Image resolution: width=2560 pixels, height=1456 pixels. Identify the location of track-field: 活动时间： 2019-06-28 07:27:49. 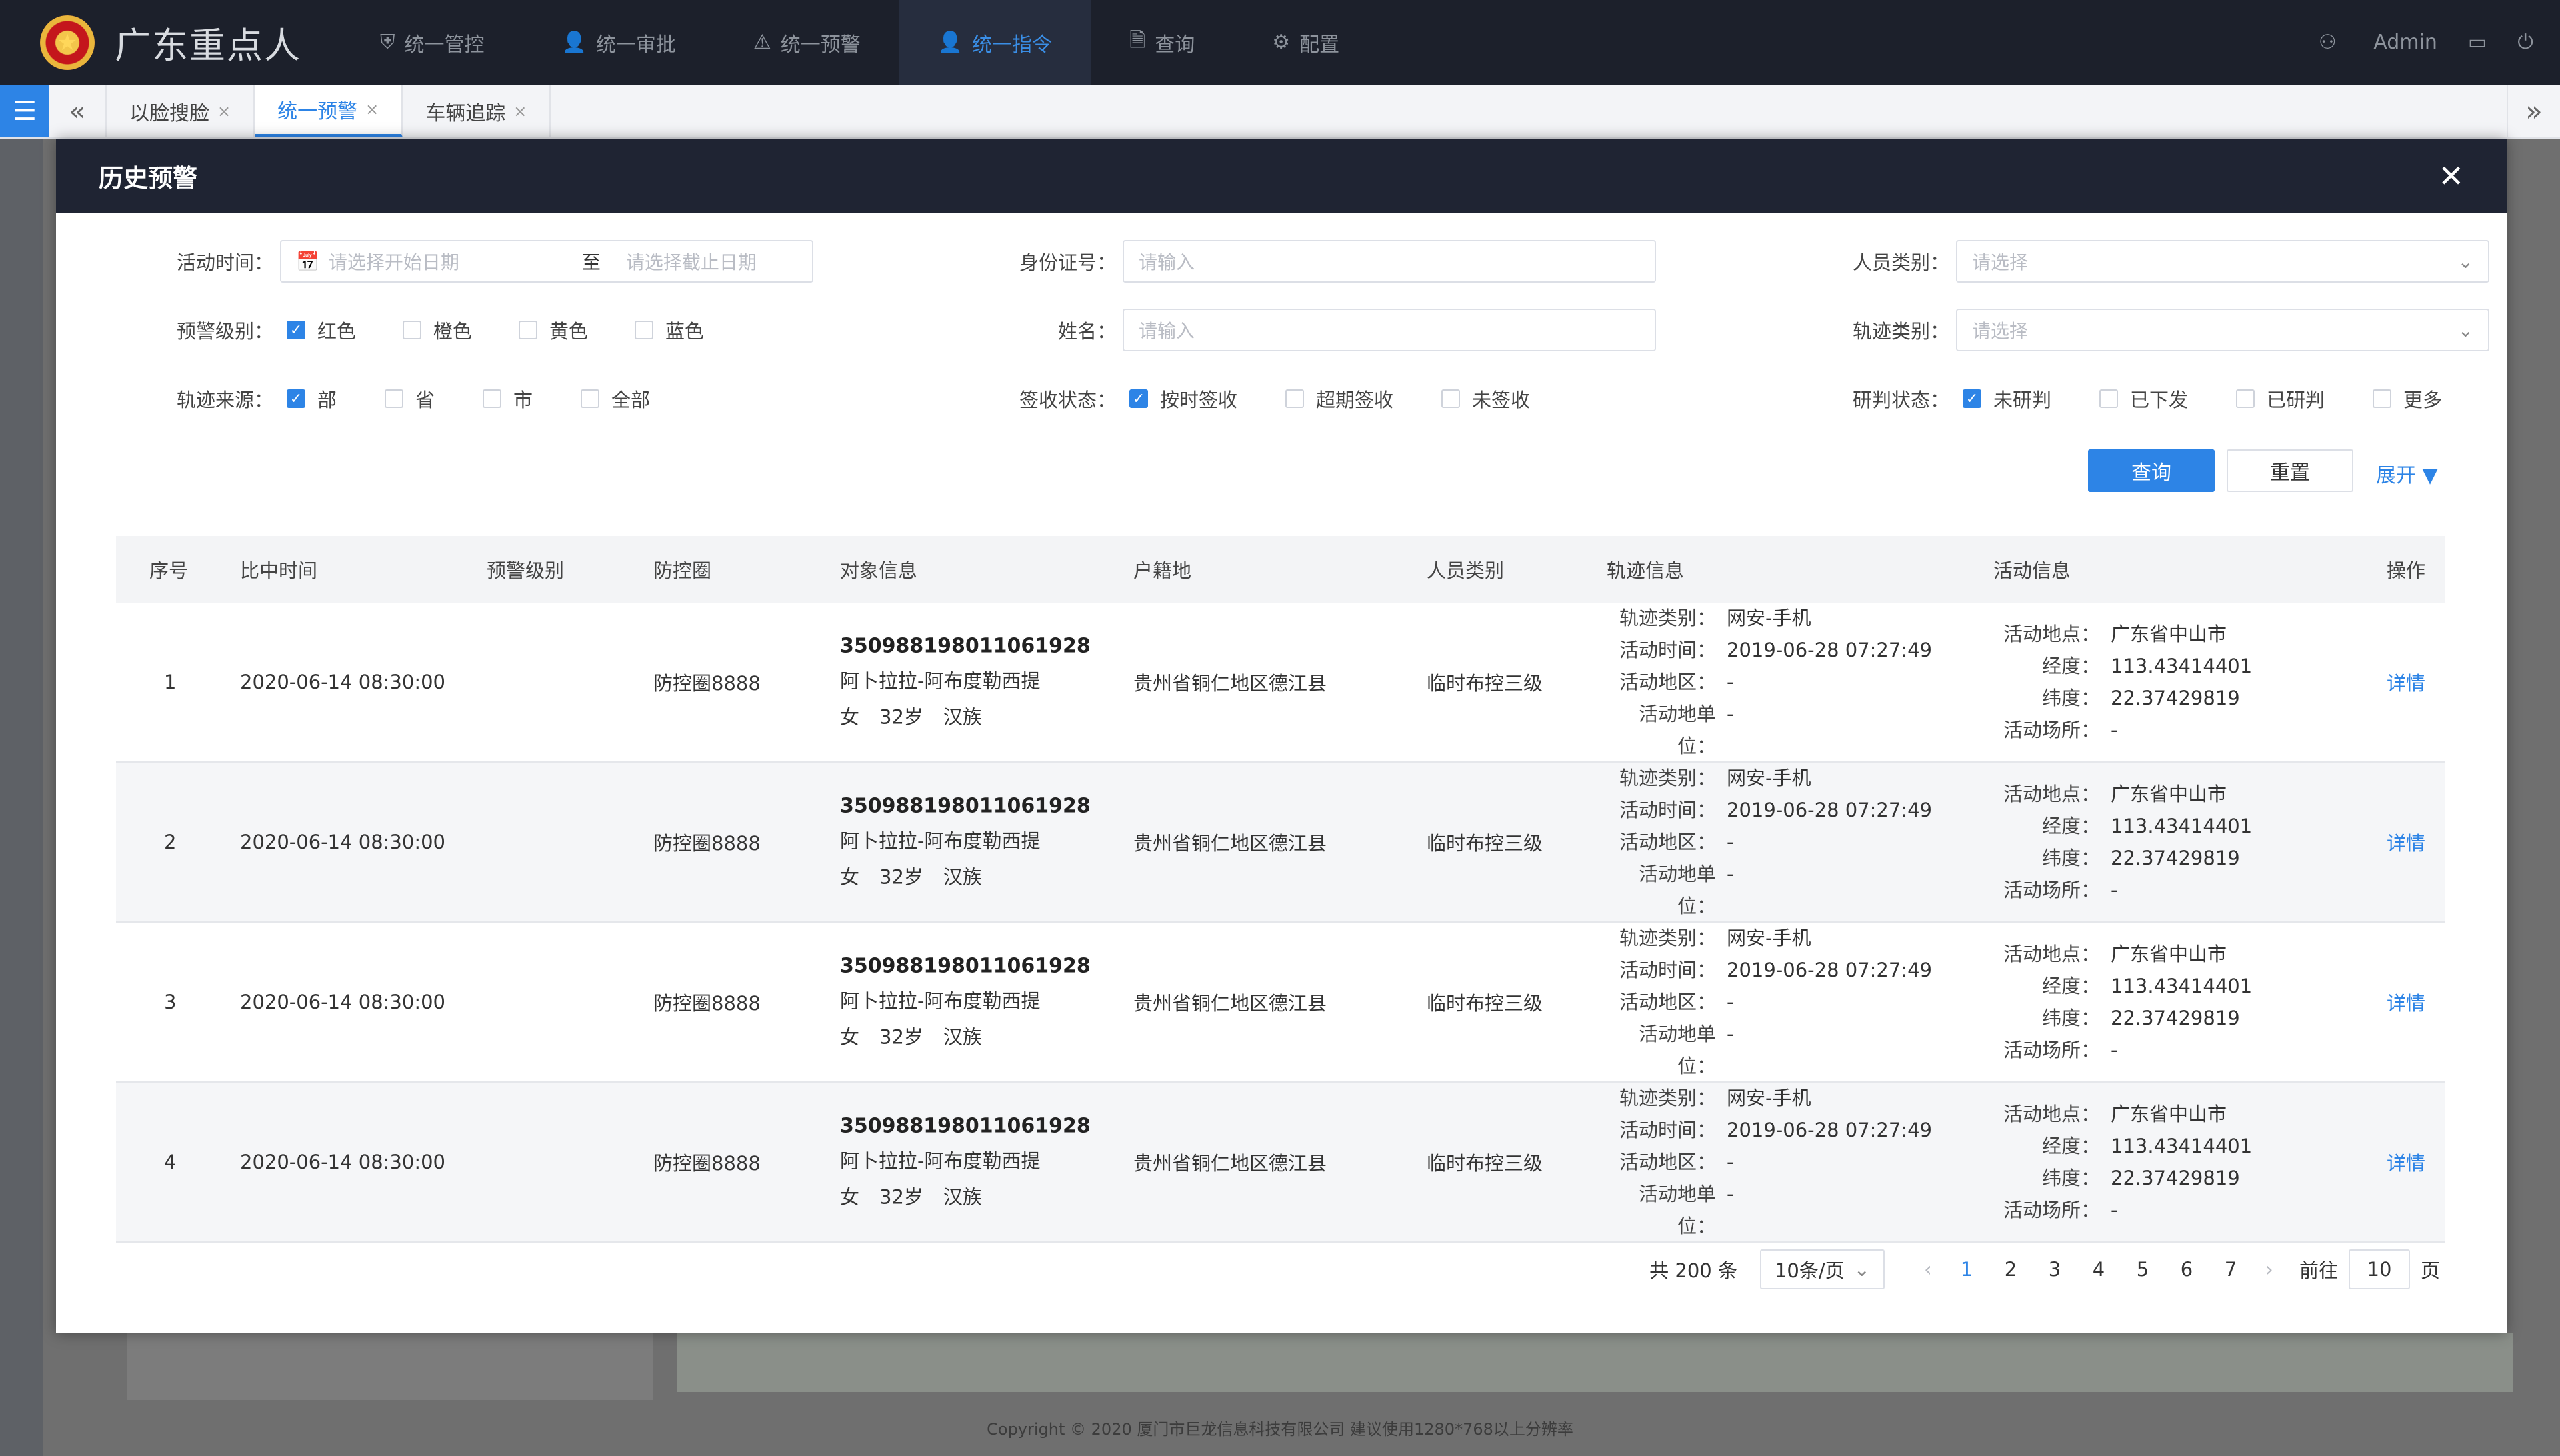
(1767, 650).